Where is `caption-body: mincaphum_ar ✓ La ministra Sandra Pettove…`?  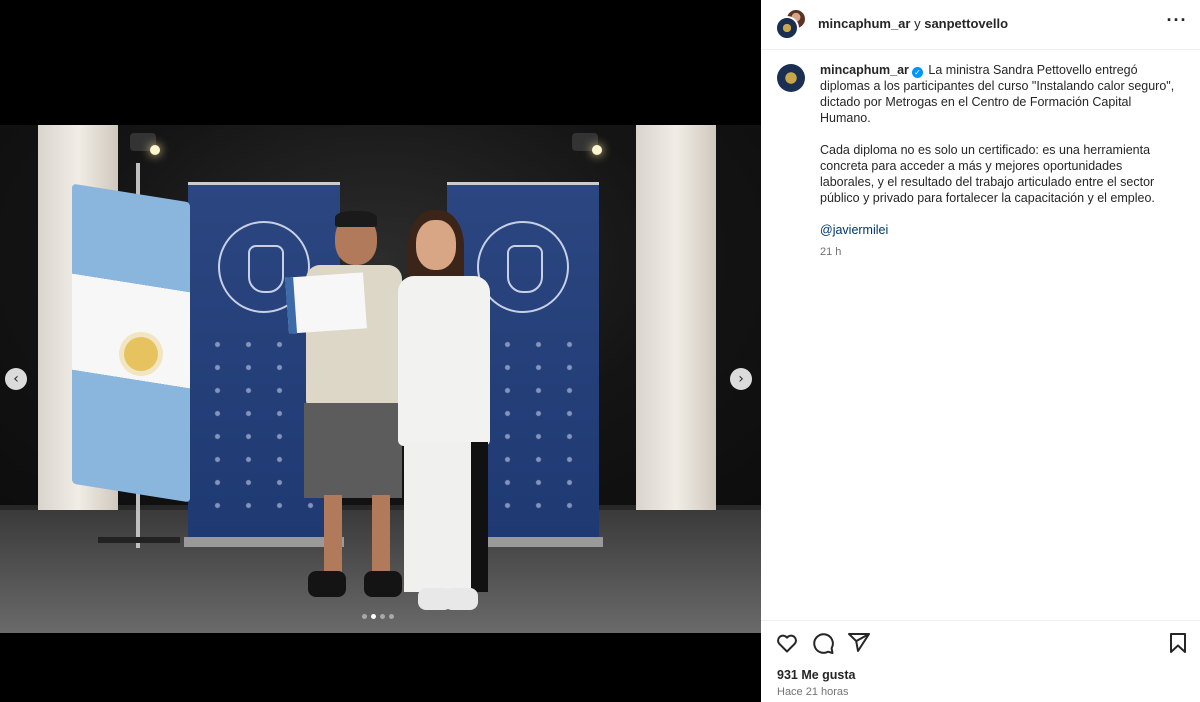 caption-body: mincaphum_ar ✓ La ministra Sandra Pettove… is located at coordinates (999, 161).